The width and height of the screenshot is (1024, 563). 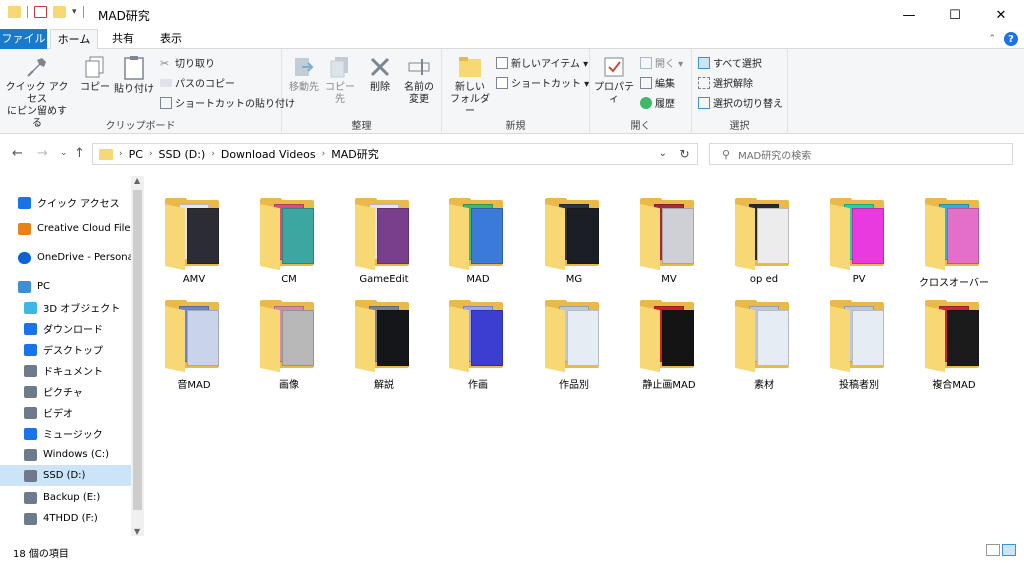 I want to click on breadcrumb-mad: MAD研究, so click(x=355, y=154).